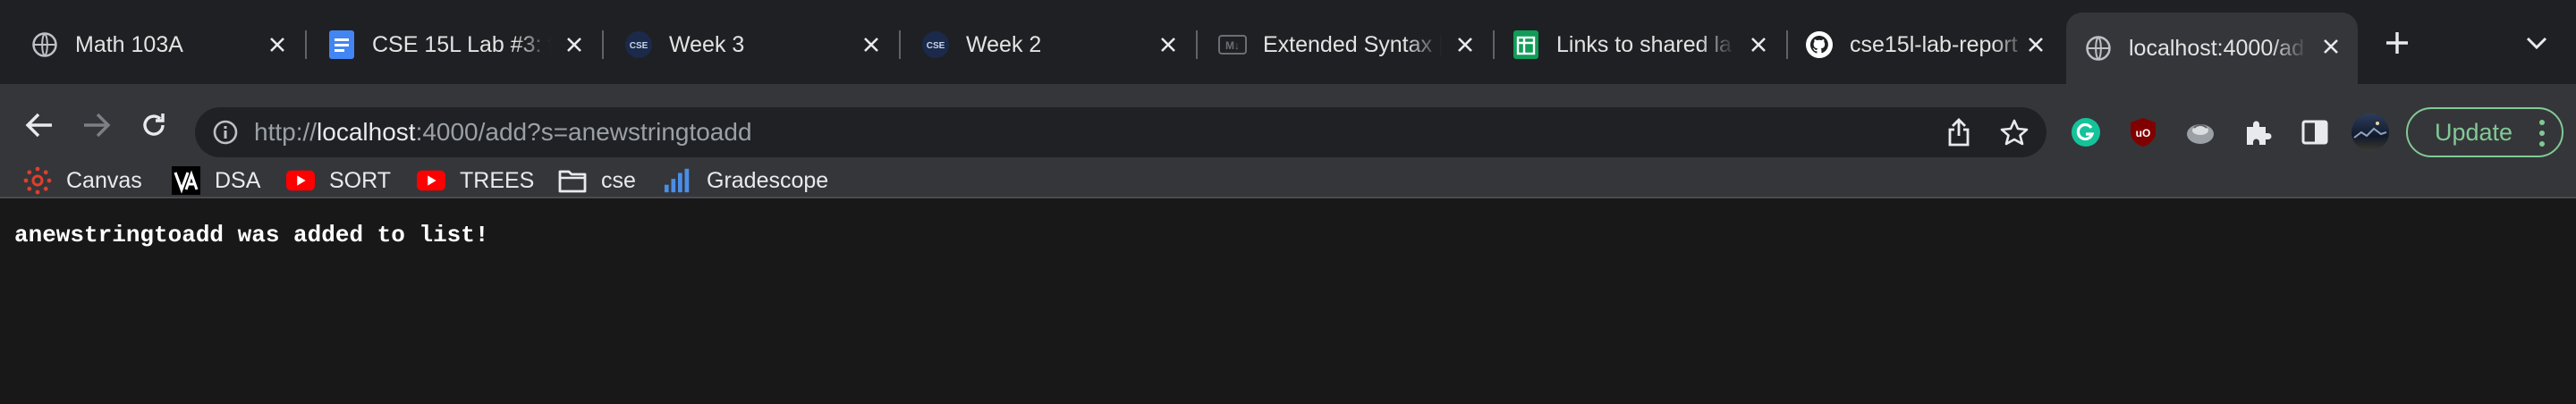 This screenshot has width=2576, height=404. Describe the element at coordinates (2216, 48) in the screenshot. I see `tab-title: localhost:4000/ad` at that location.